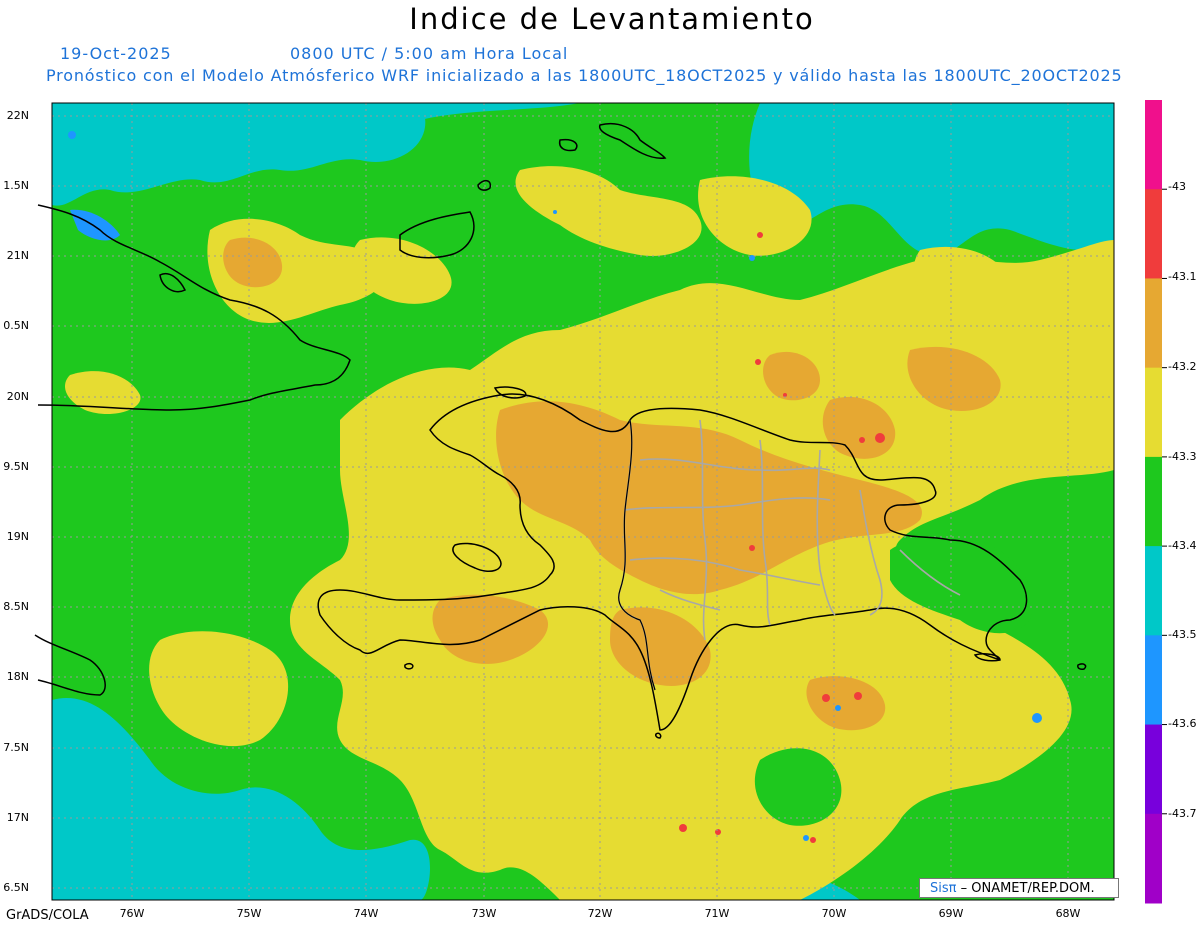  Describe the element at coordinates (1068, 913) in the screenshot. I see `lon-label: 68W` at that location.